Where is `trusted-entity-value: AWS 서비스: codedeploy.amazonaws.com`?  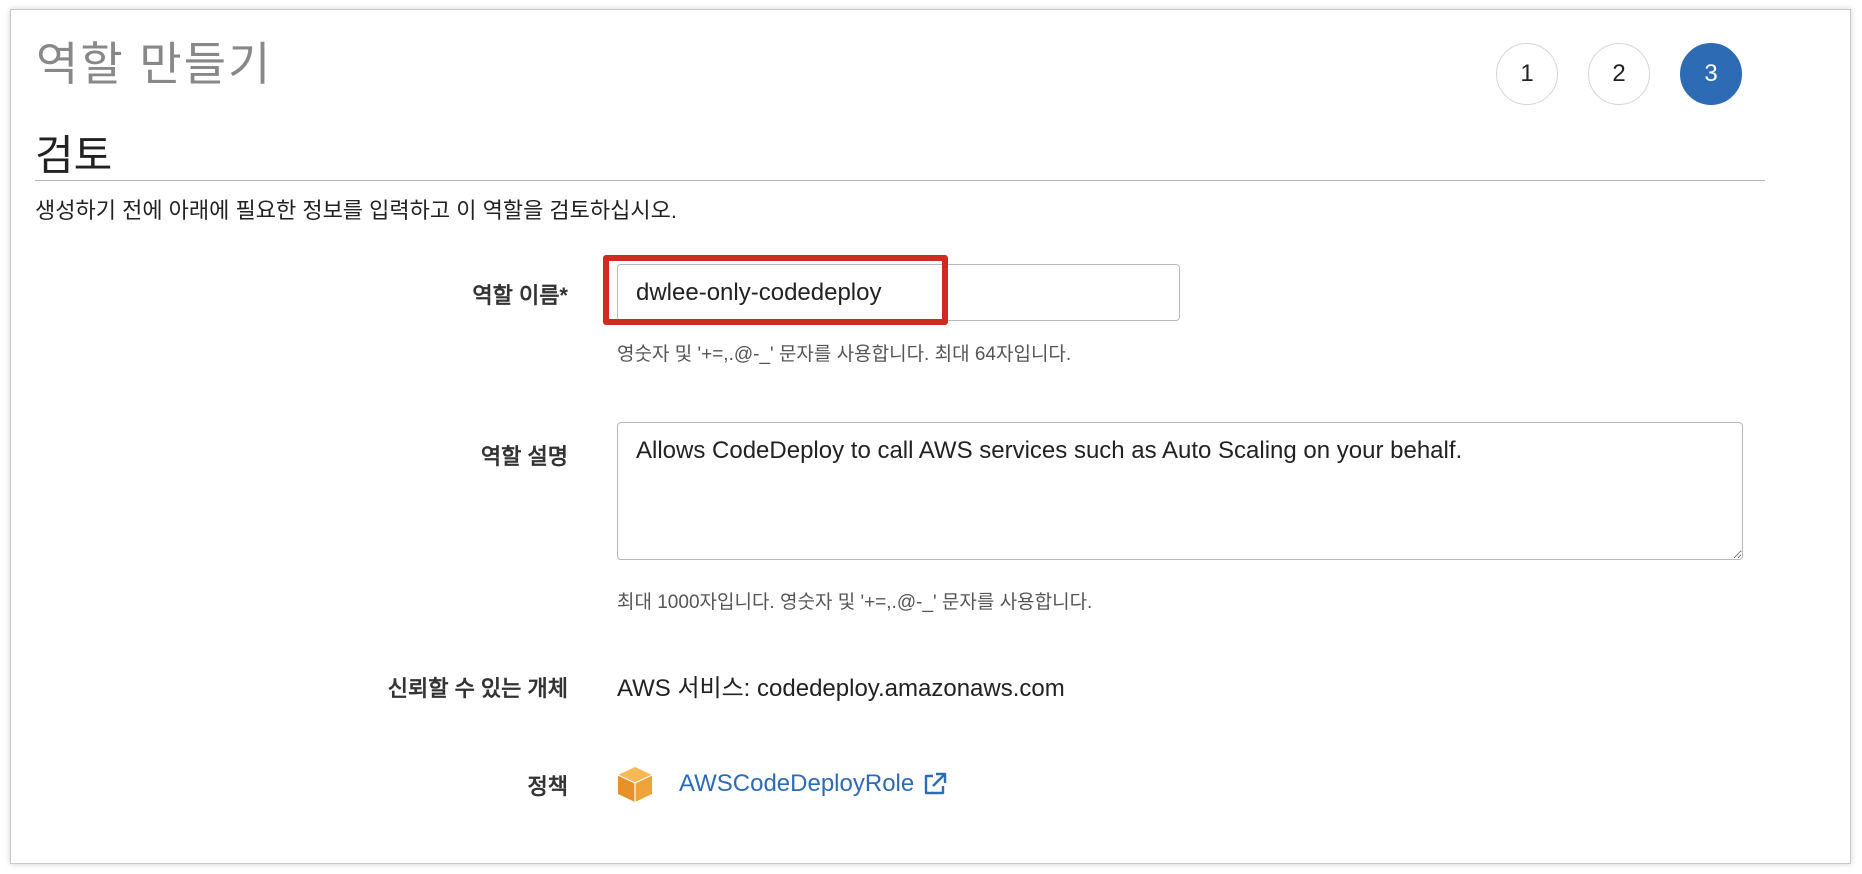 trusted-entity-value: AWS 서비스: codedeploy.amazonaws.com is located at coordinates (841, 688).